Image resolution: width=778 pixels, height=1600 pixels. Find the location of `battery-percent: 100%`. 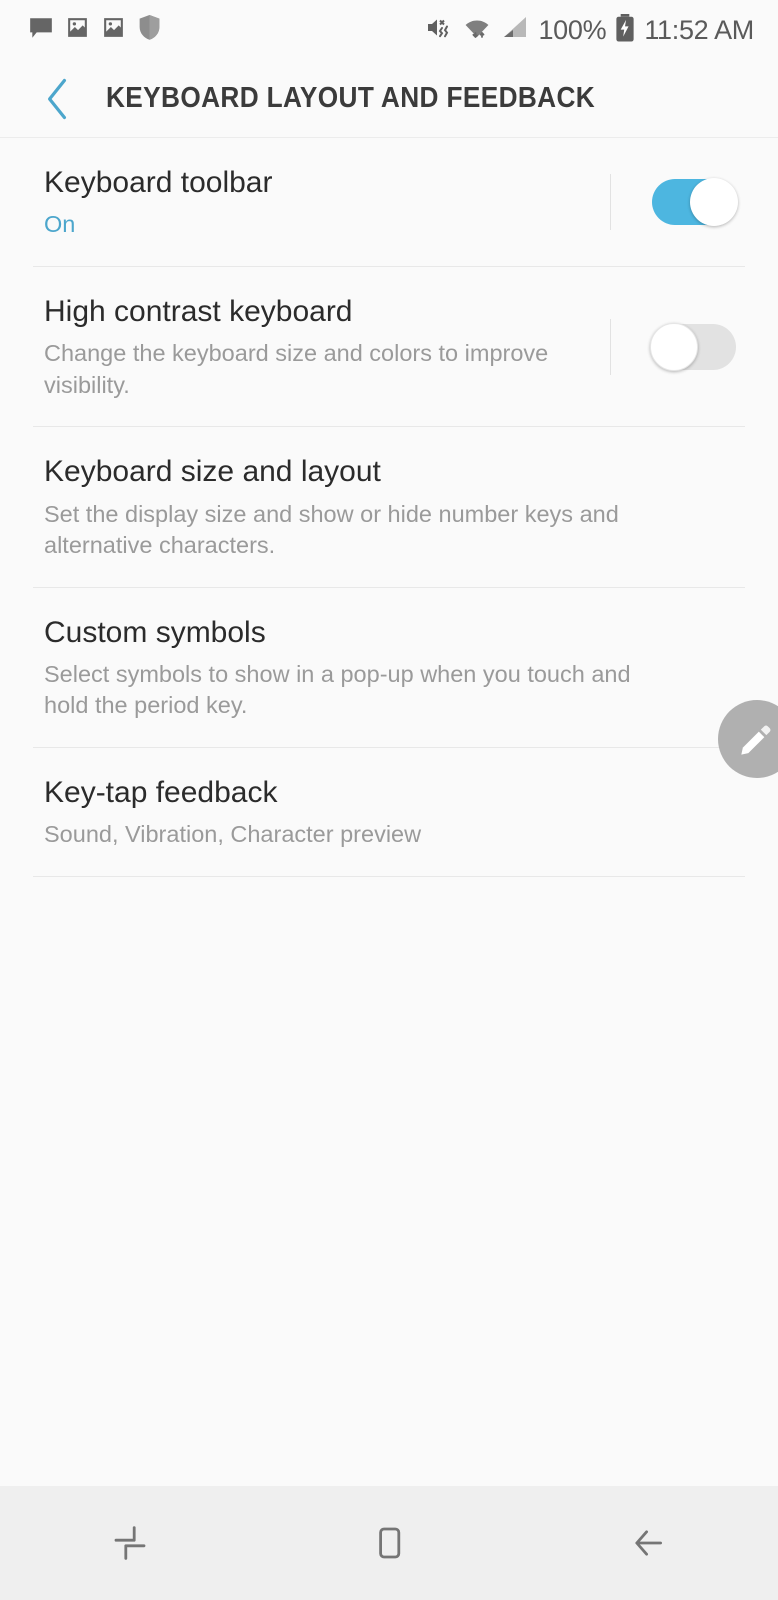

battery-percent: 100% is located at coordinates (572, 29).